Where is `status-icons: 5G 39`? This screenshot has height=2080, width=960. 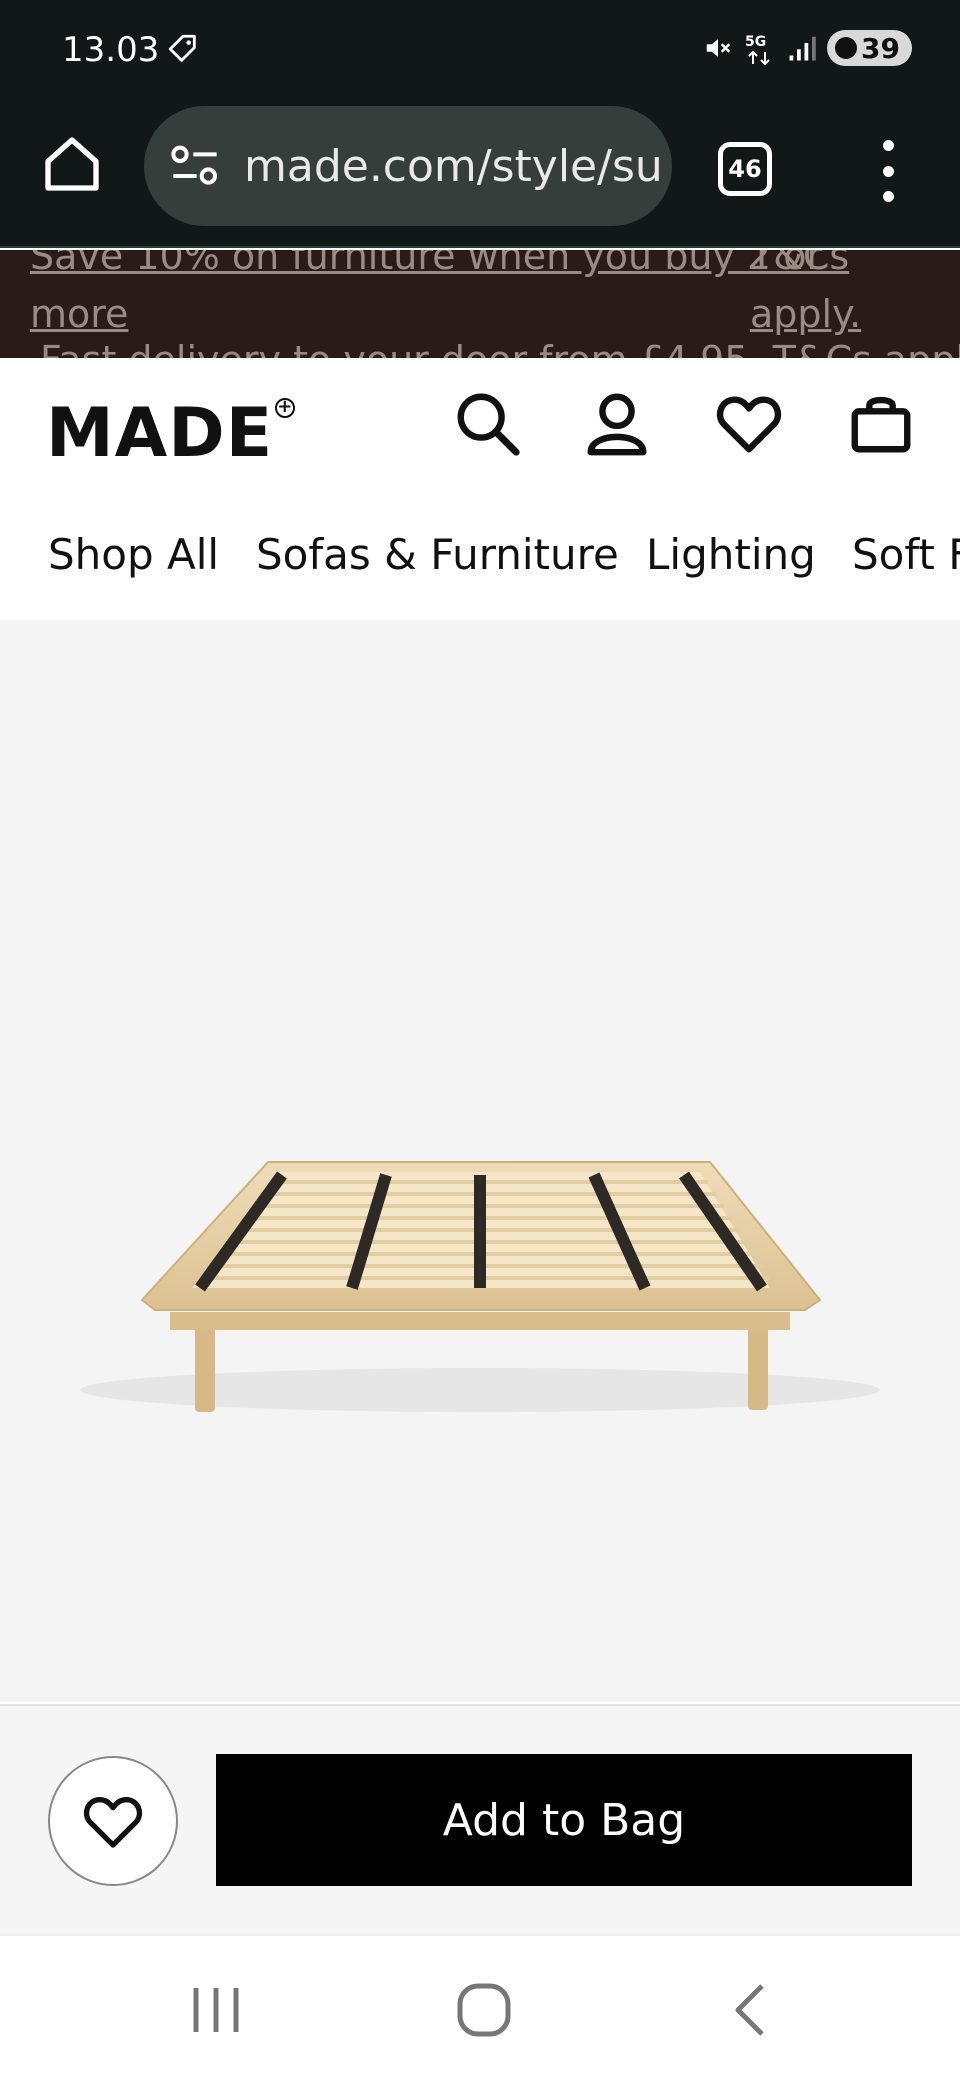 status-icons: 5G 39 is located at coordinates (807, 48).